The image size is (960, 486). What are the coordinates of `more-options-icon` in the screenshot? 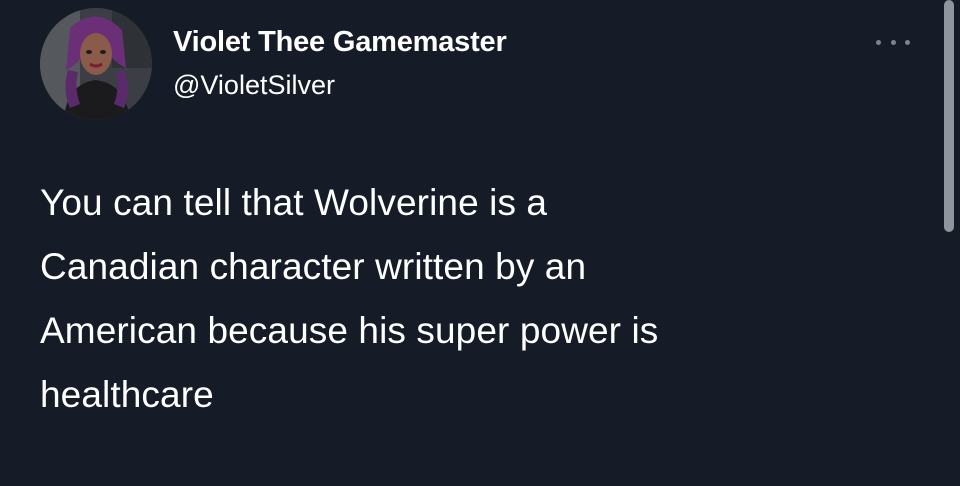 It's located at (878, 42).